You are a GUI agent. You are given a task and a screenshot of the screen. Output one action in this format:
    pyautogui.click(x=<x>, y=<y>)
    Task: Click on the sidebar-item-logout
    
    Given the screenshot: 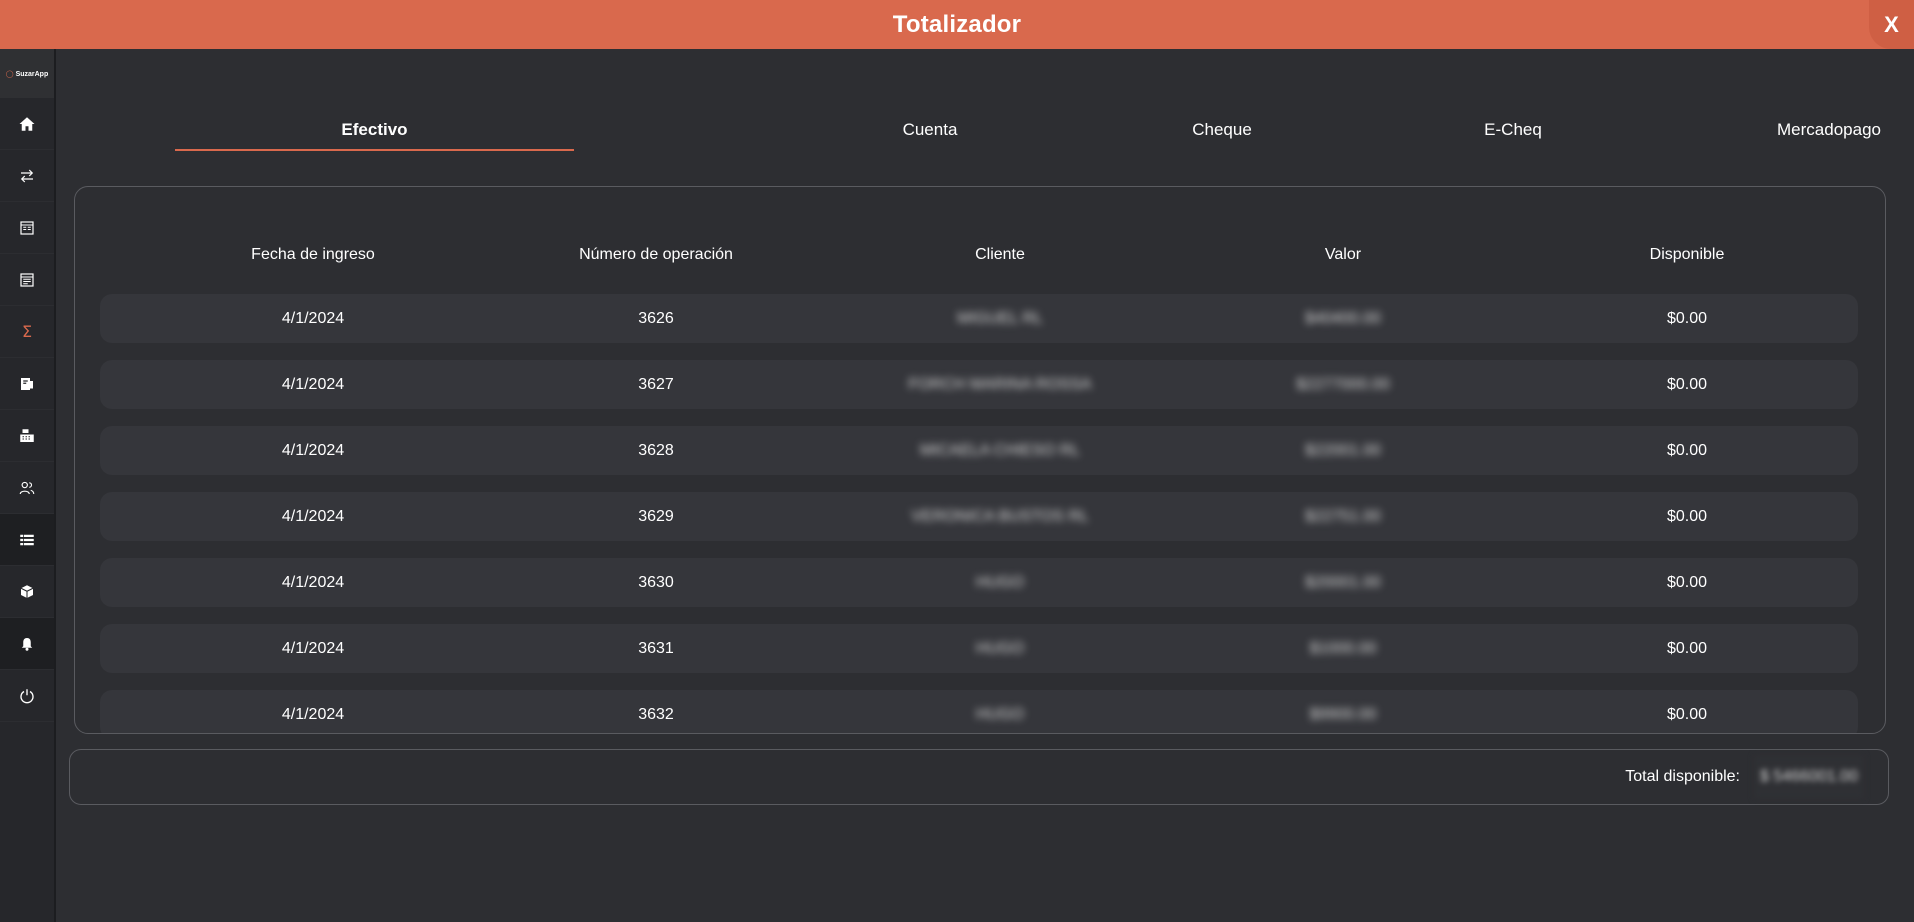 What is the action you would take?
    pyautogui.click(x=27, y=696)
    